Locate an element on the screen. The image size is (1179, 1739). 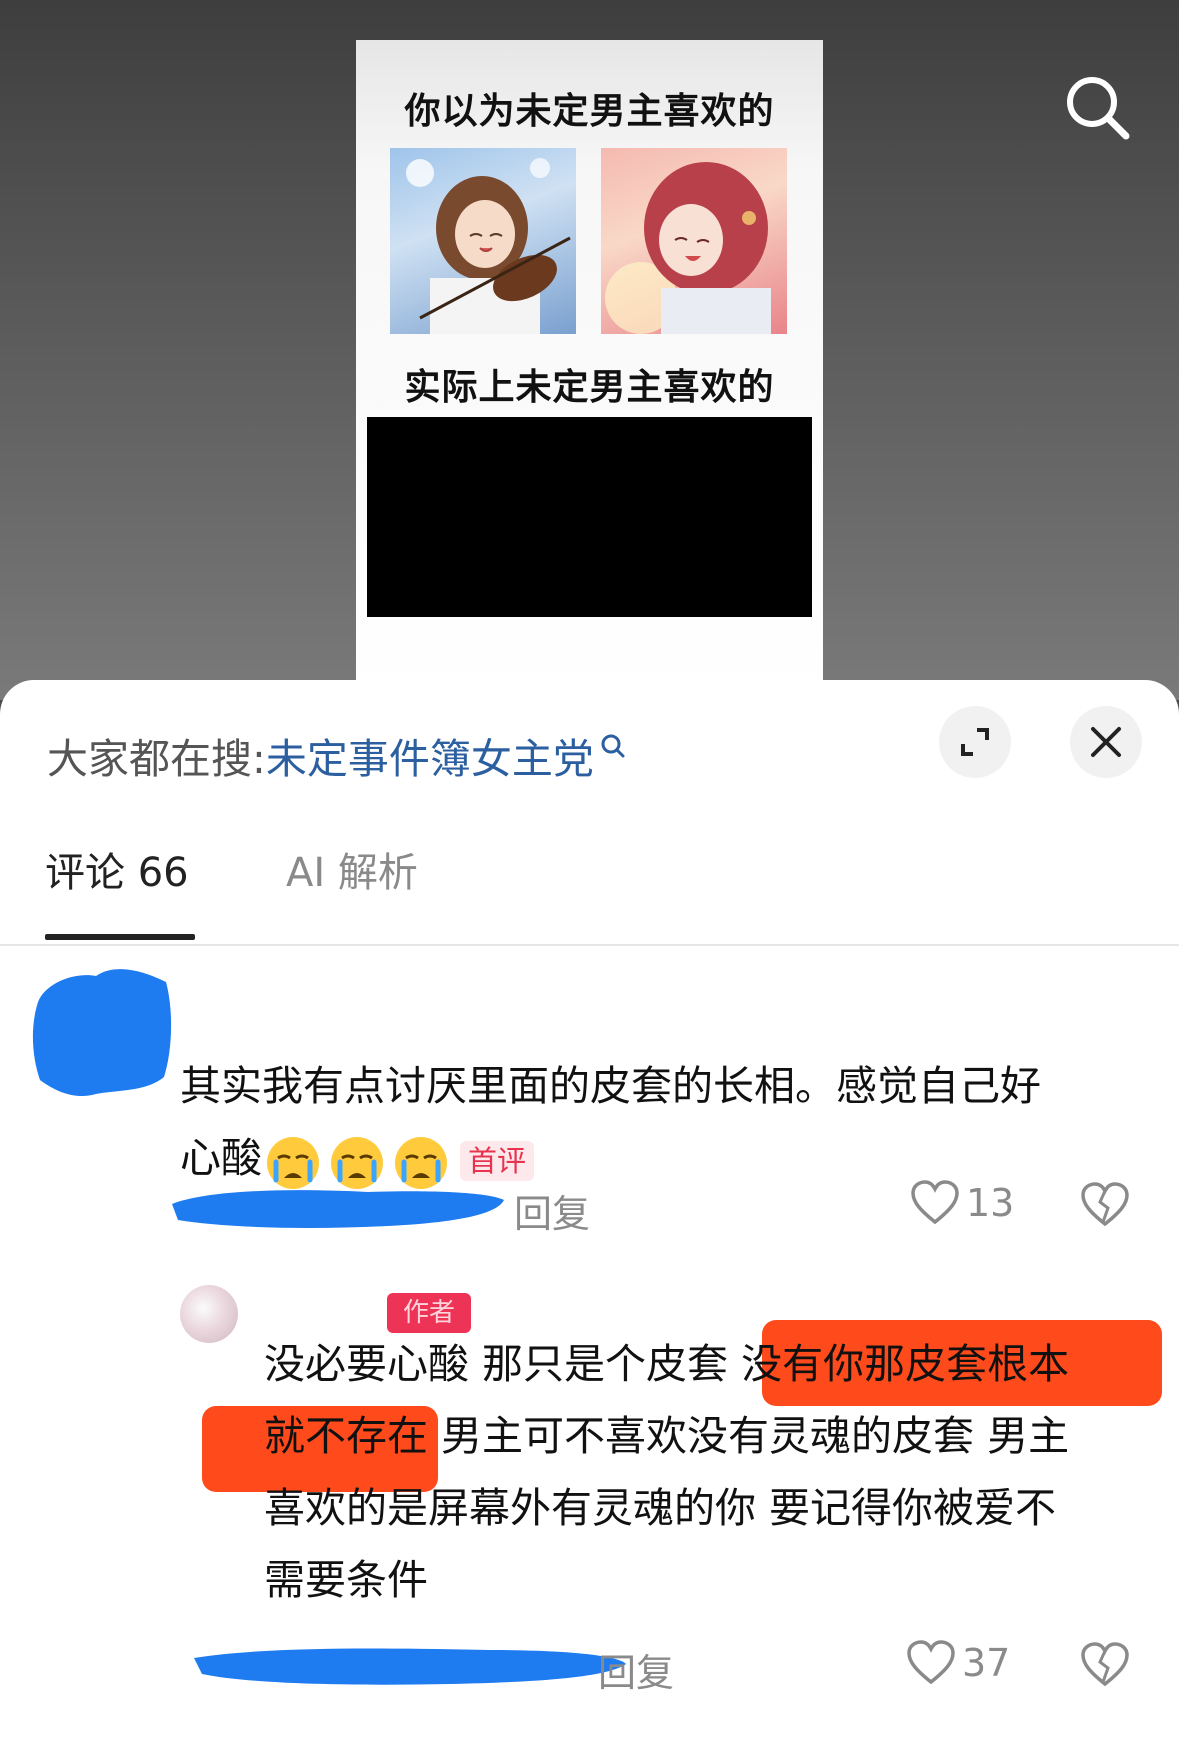
comment-2-like-button: 37 is located at coordinates (958, 1663).